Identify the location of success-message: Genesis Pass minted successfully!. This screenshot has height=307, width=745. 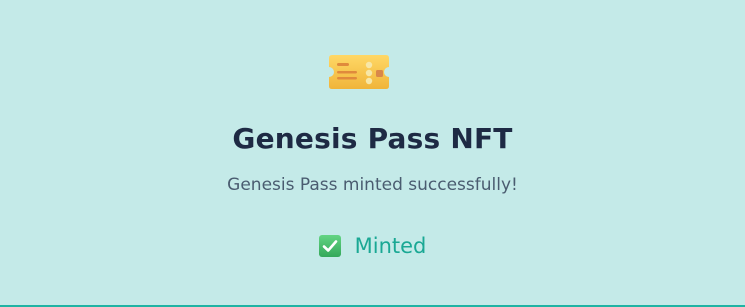
(372, 185).